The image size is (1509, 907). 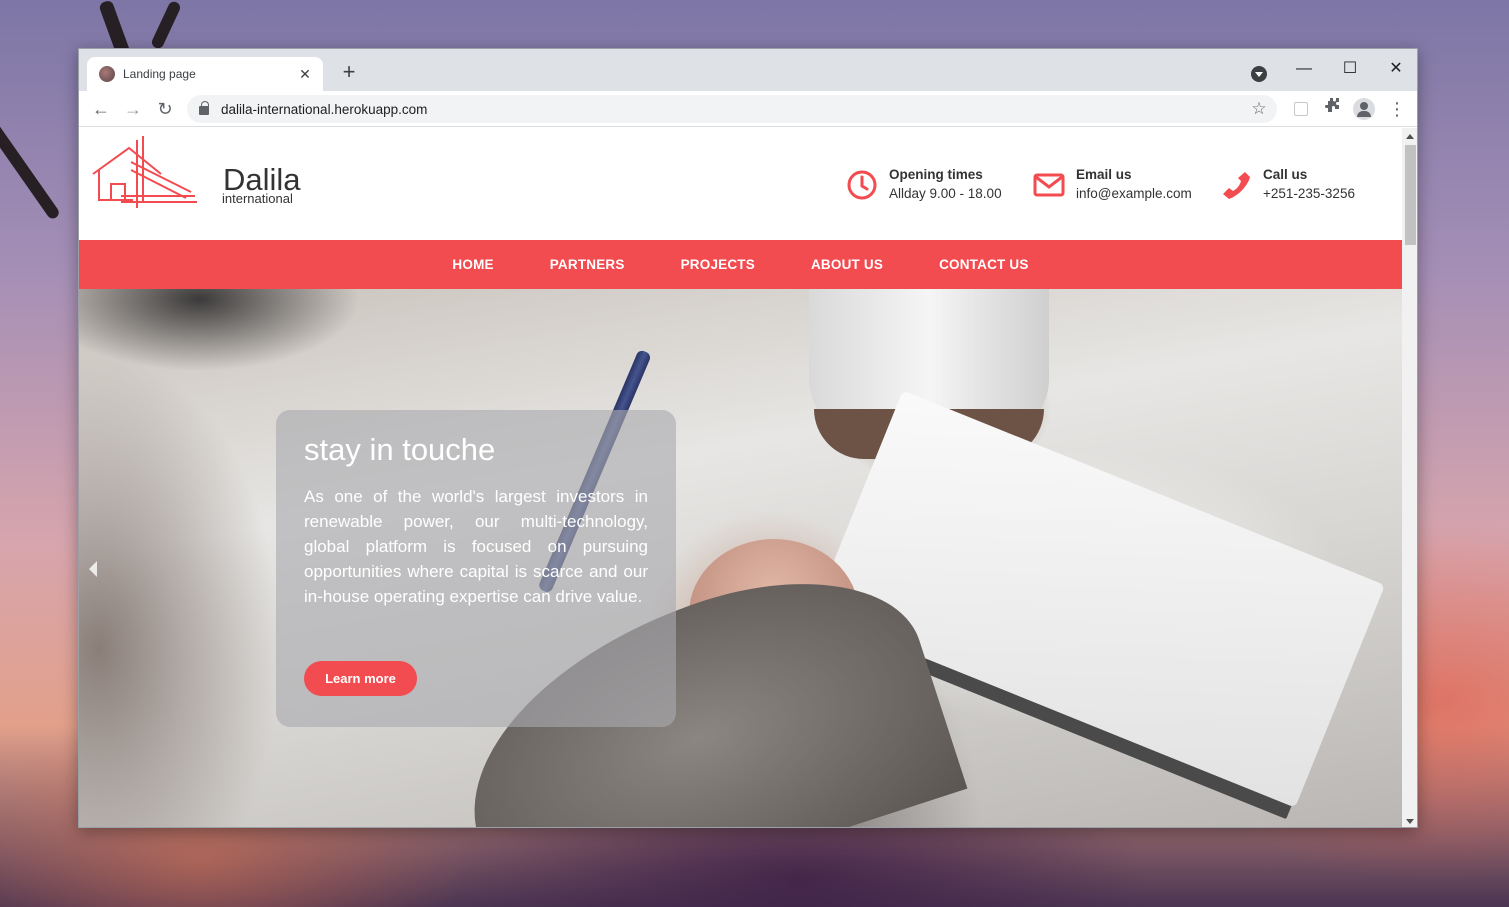 I want to click on email-us-value: info@example.com, so click(x=1134, y=194).